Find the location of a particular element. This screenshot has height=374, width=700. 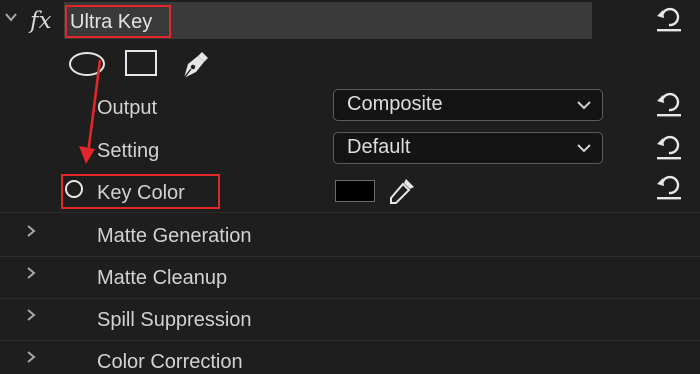

pen-mask-icon is located at coordinates (195, 67).